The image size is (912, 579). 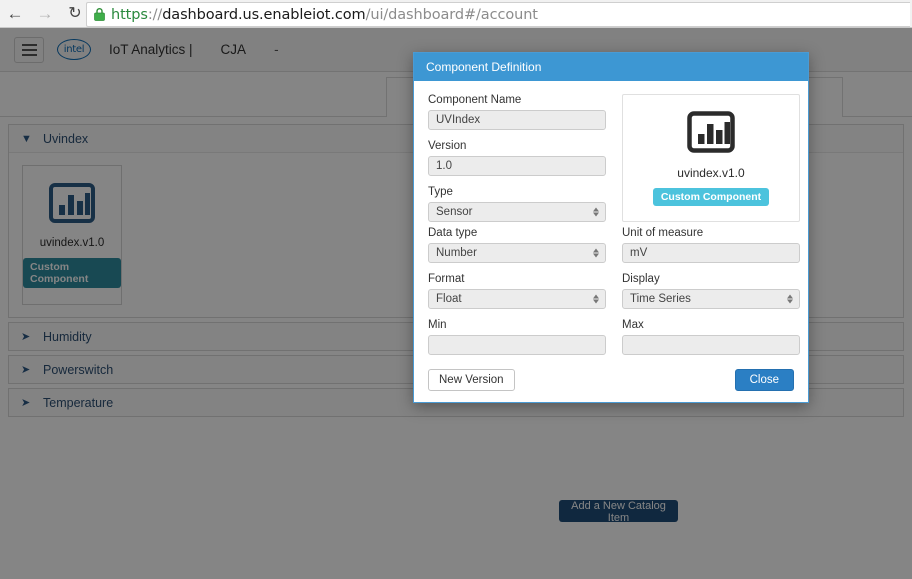 What do you see at coordinates (663, 233) in the screenshot?
I see `unit-of-measure-label: Unit of measure` at bounding box center [663, 233].